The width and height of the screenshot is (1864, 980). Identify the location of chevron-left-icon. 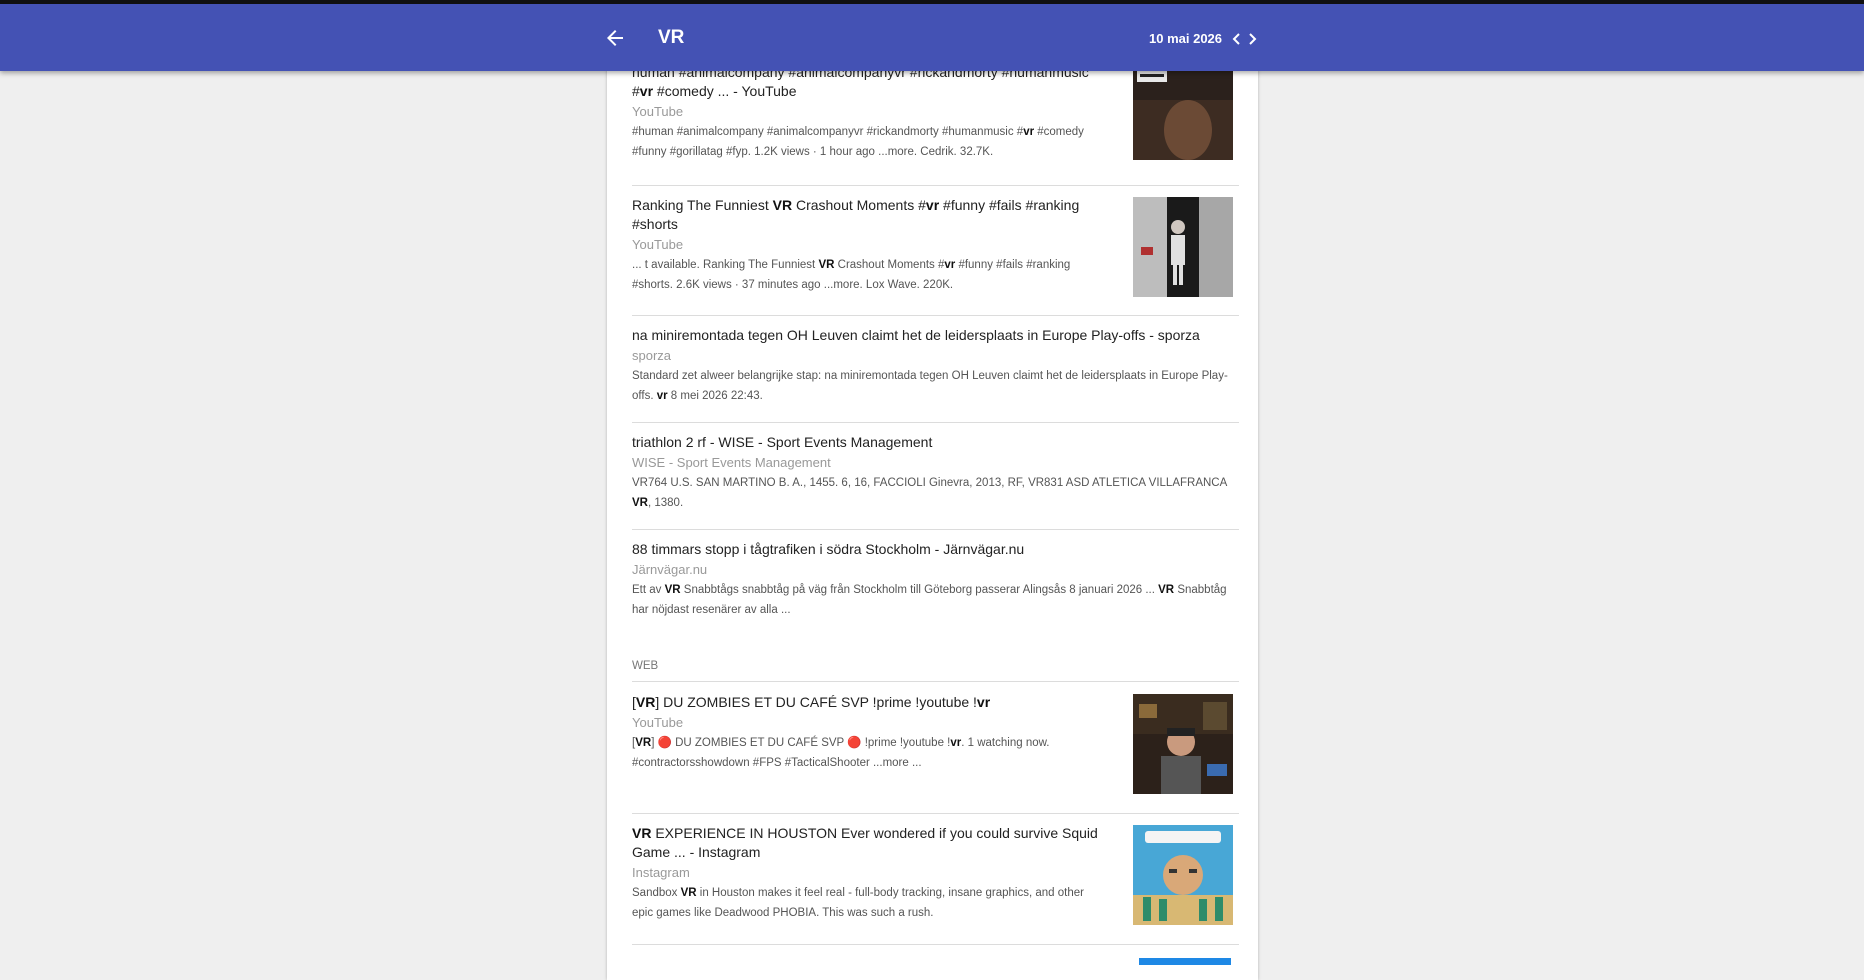
(1236, 39).